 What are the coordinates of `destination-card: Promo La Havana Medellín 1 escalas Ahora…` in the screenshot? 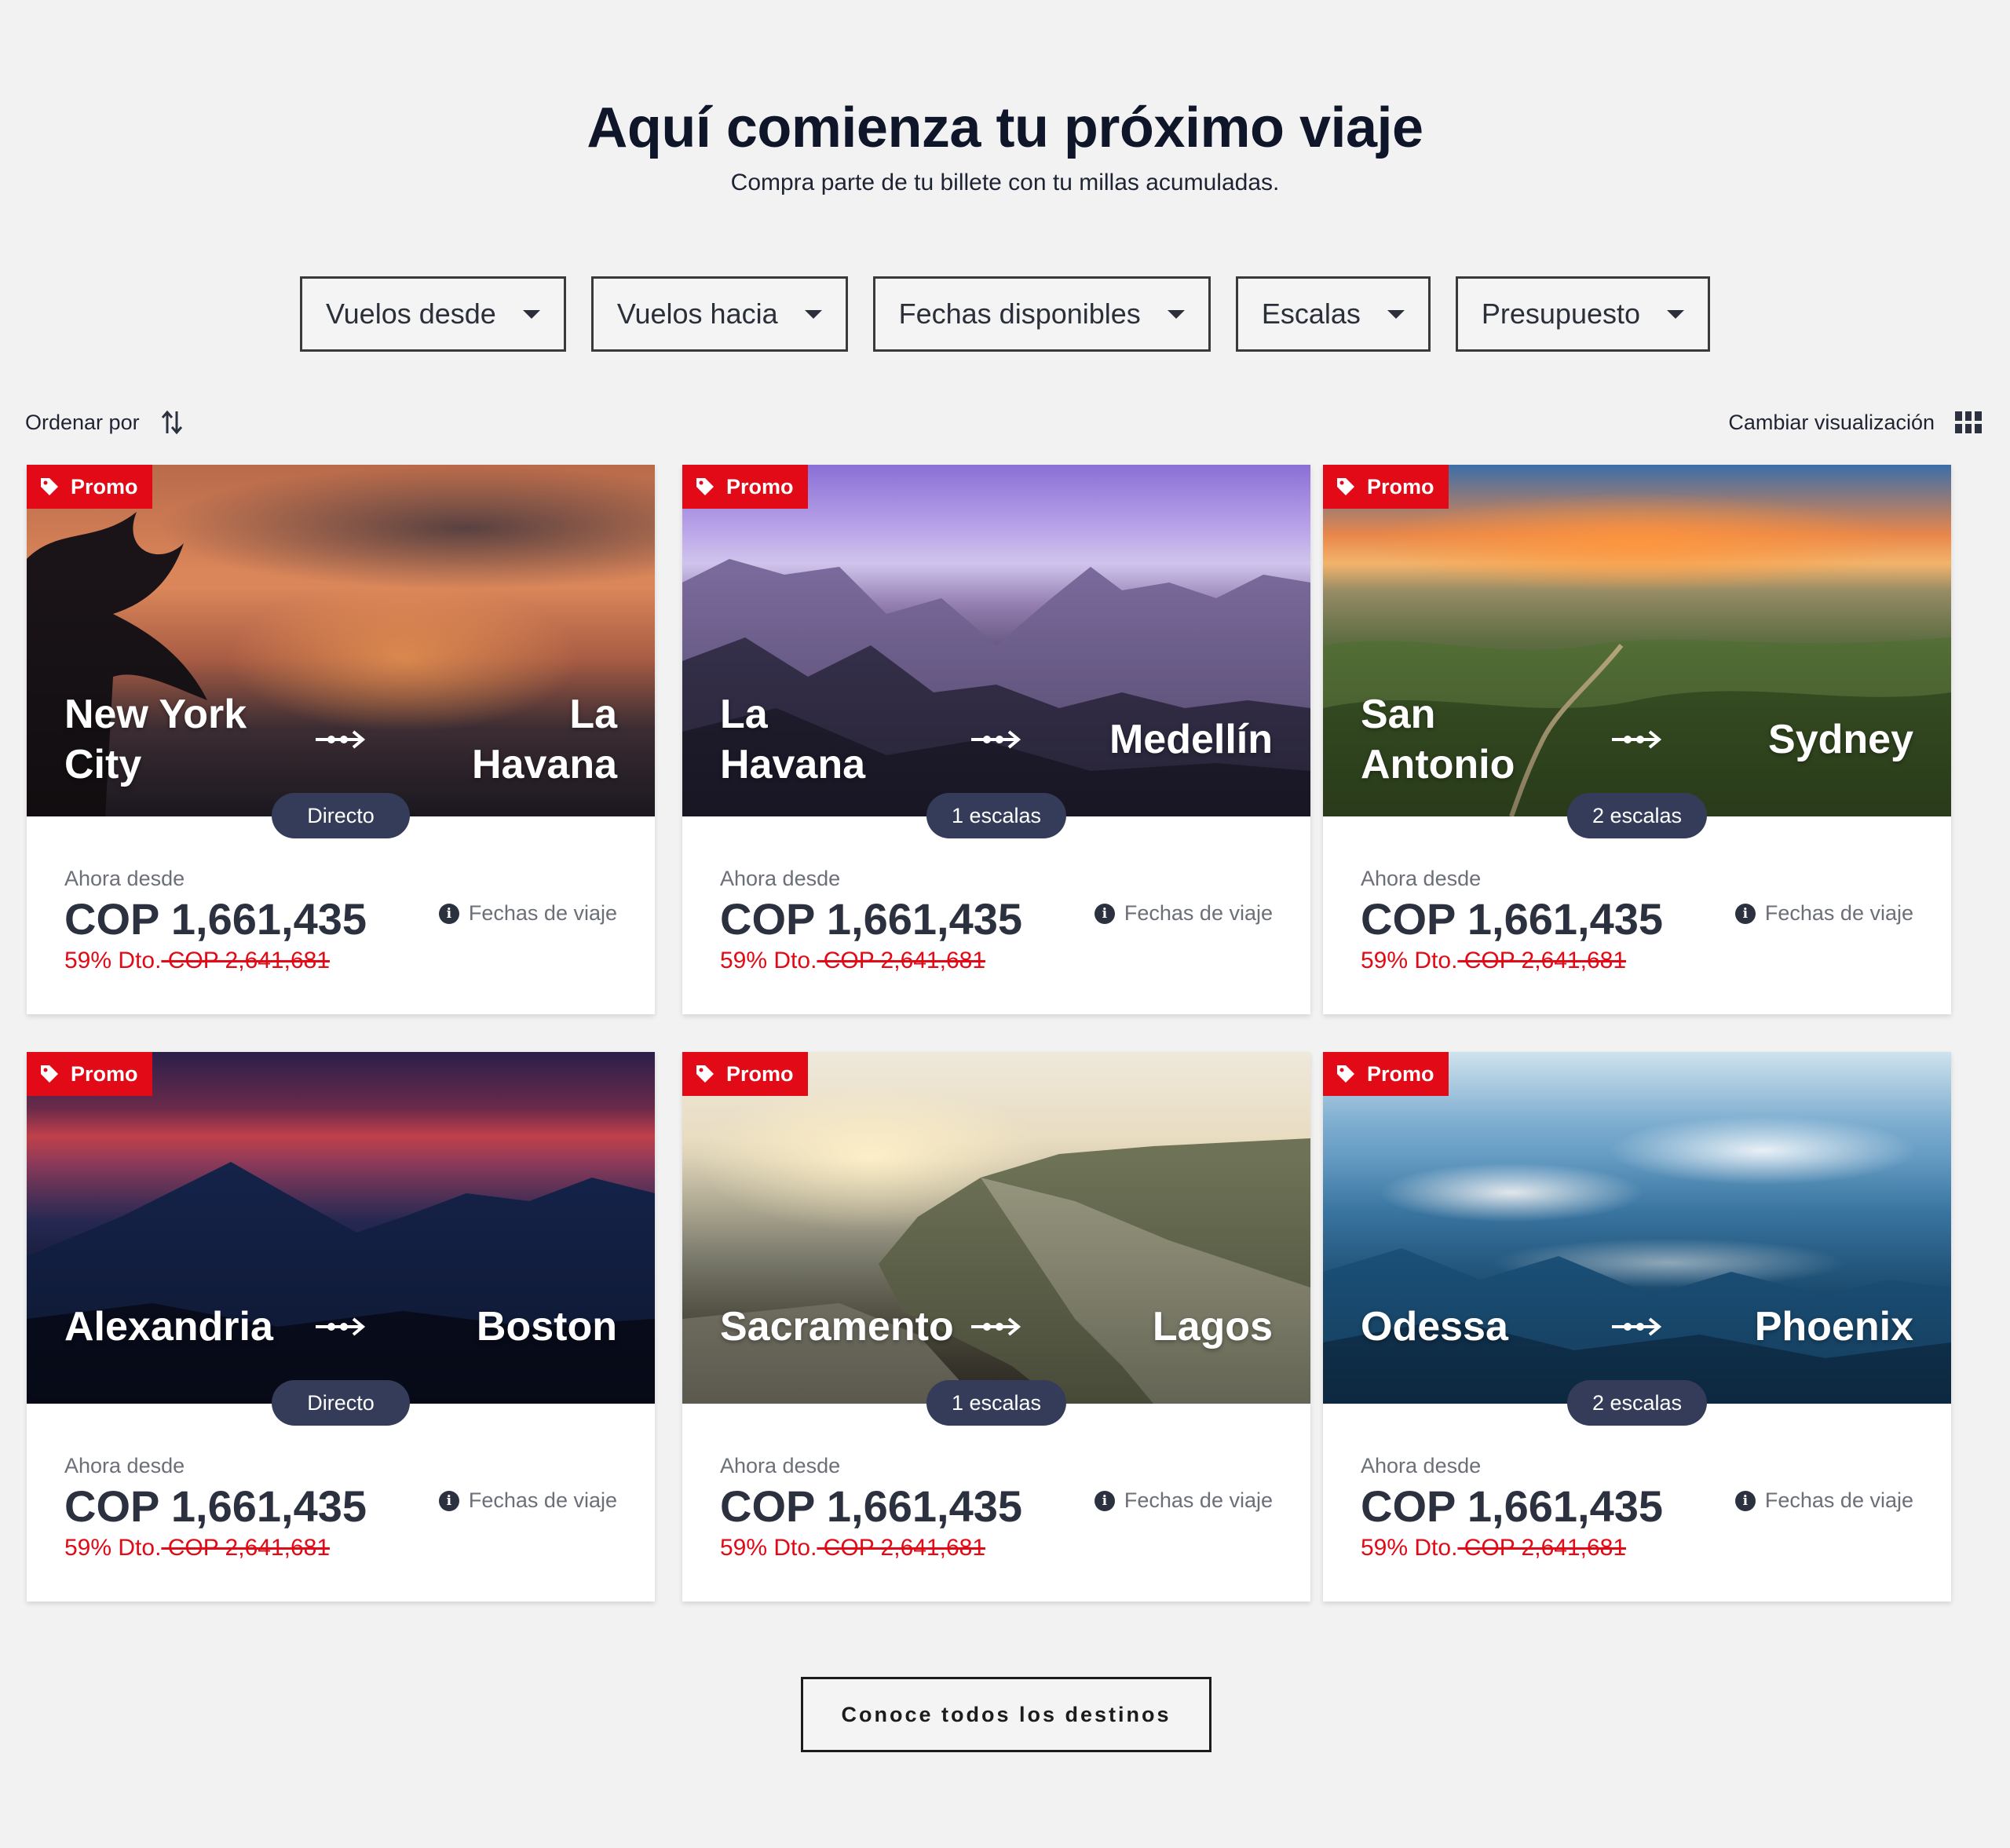 It's located at (996, 739).